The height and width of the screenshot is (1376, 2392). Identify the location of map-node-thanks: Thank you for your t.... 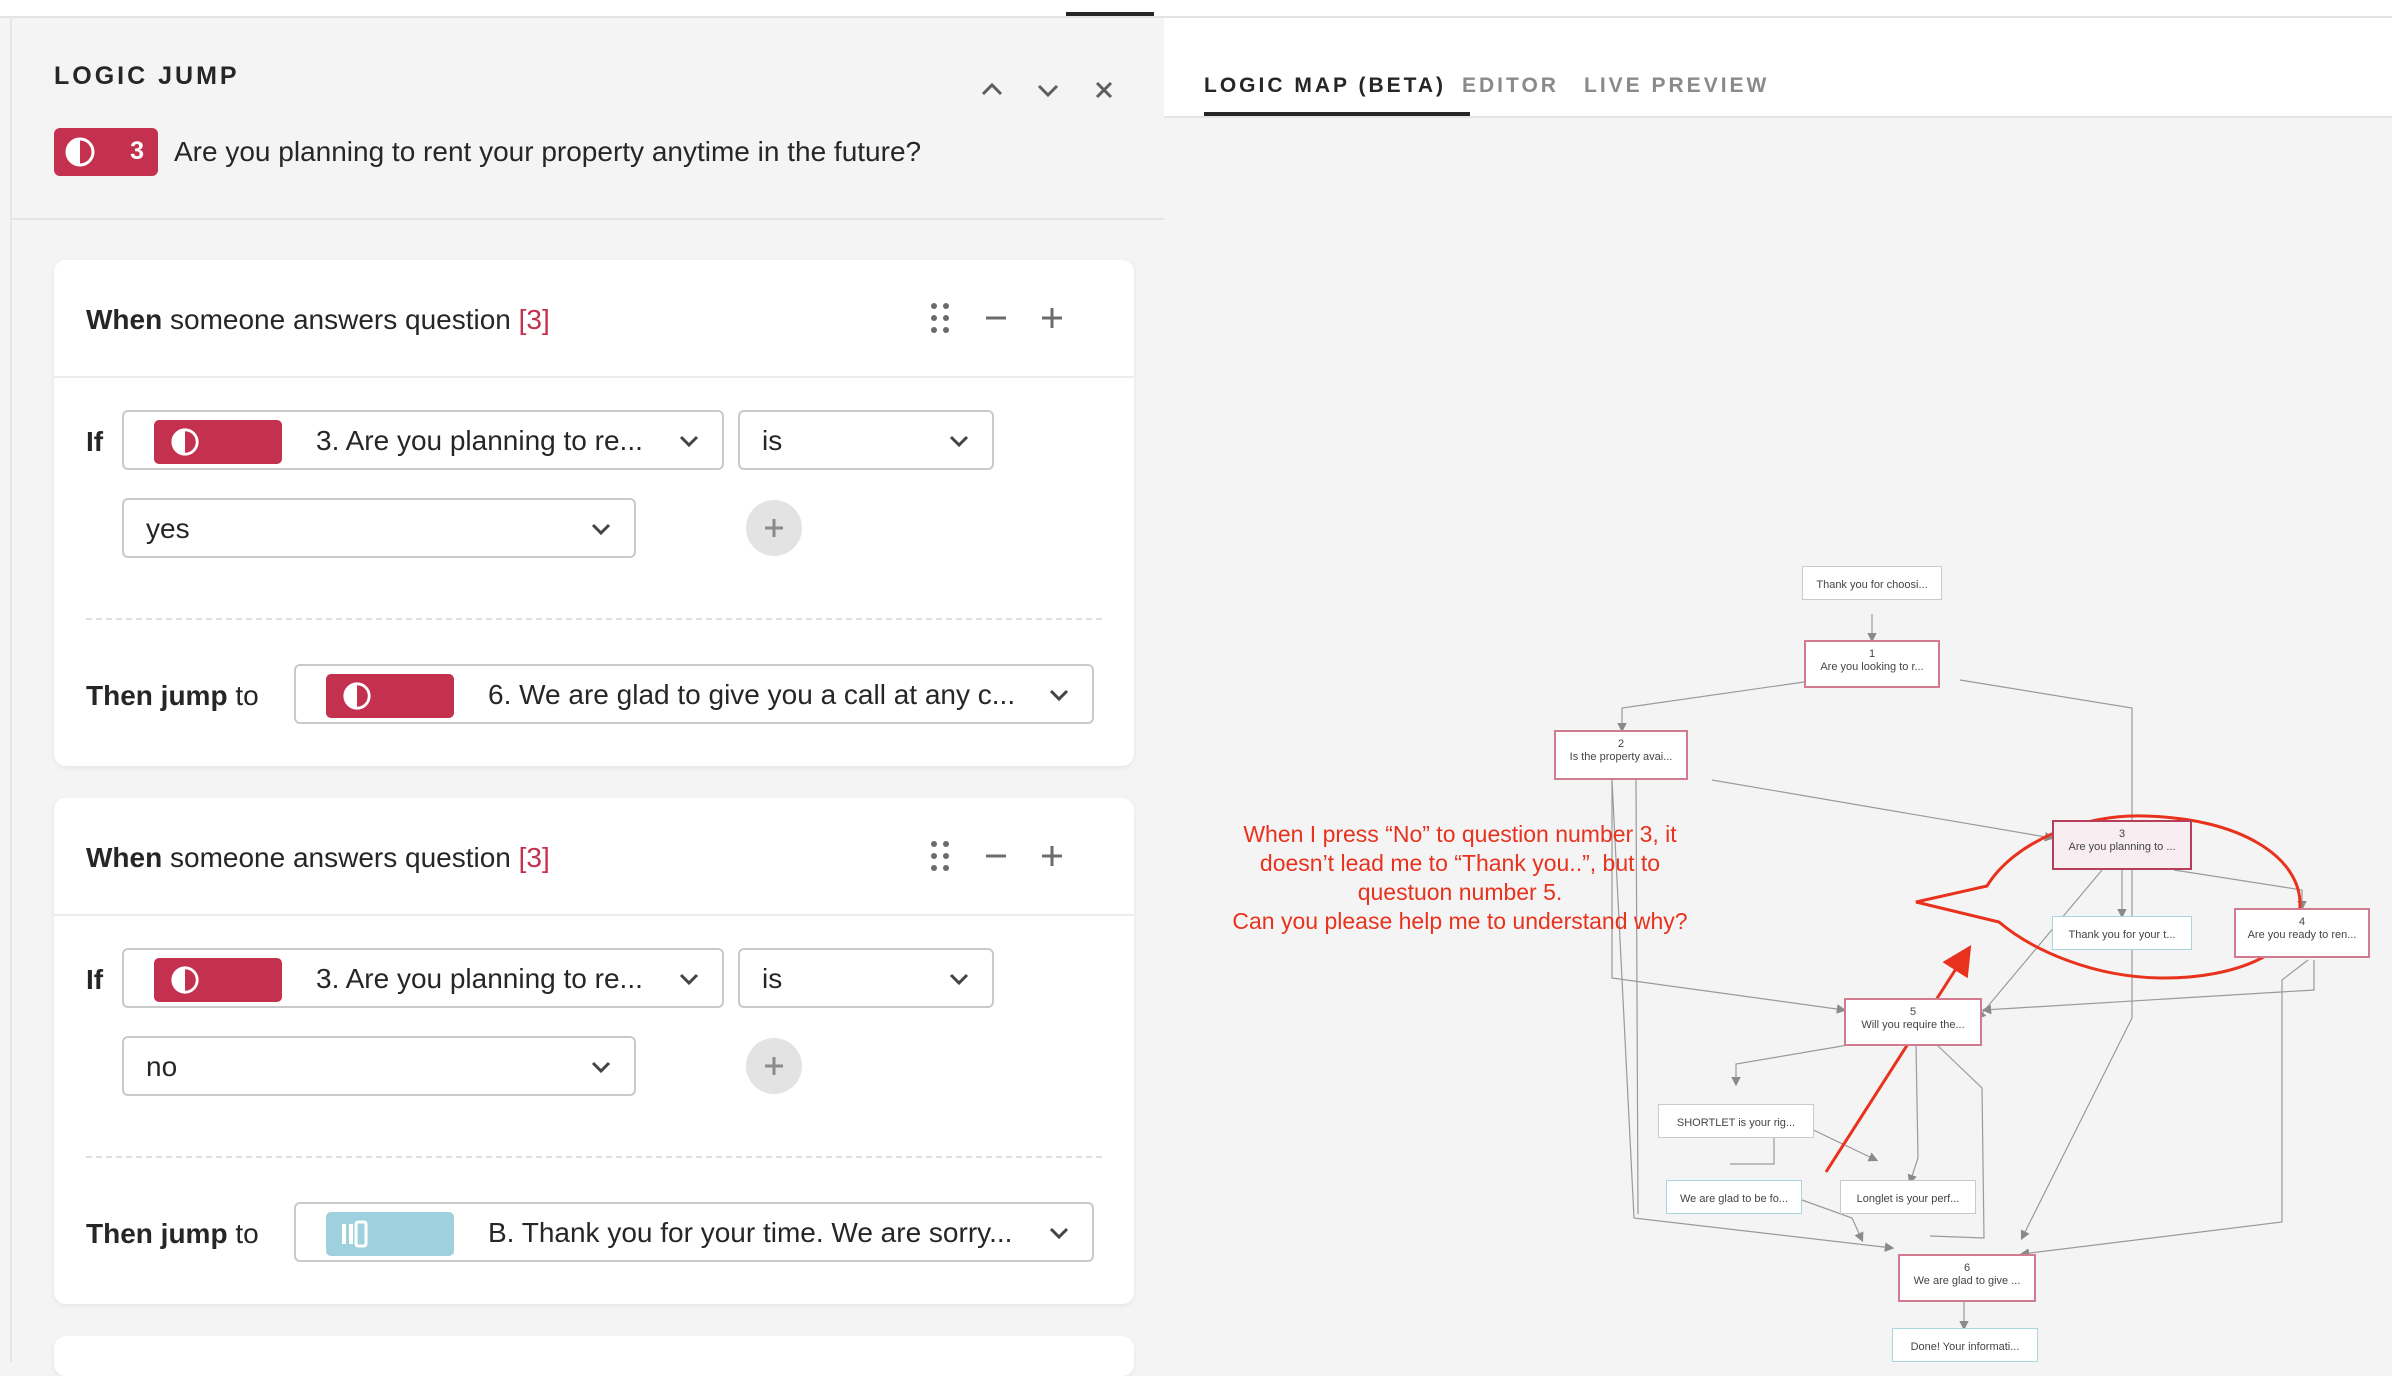
(2122, 933).